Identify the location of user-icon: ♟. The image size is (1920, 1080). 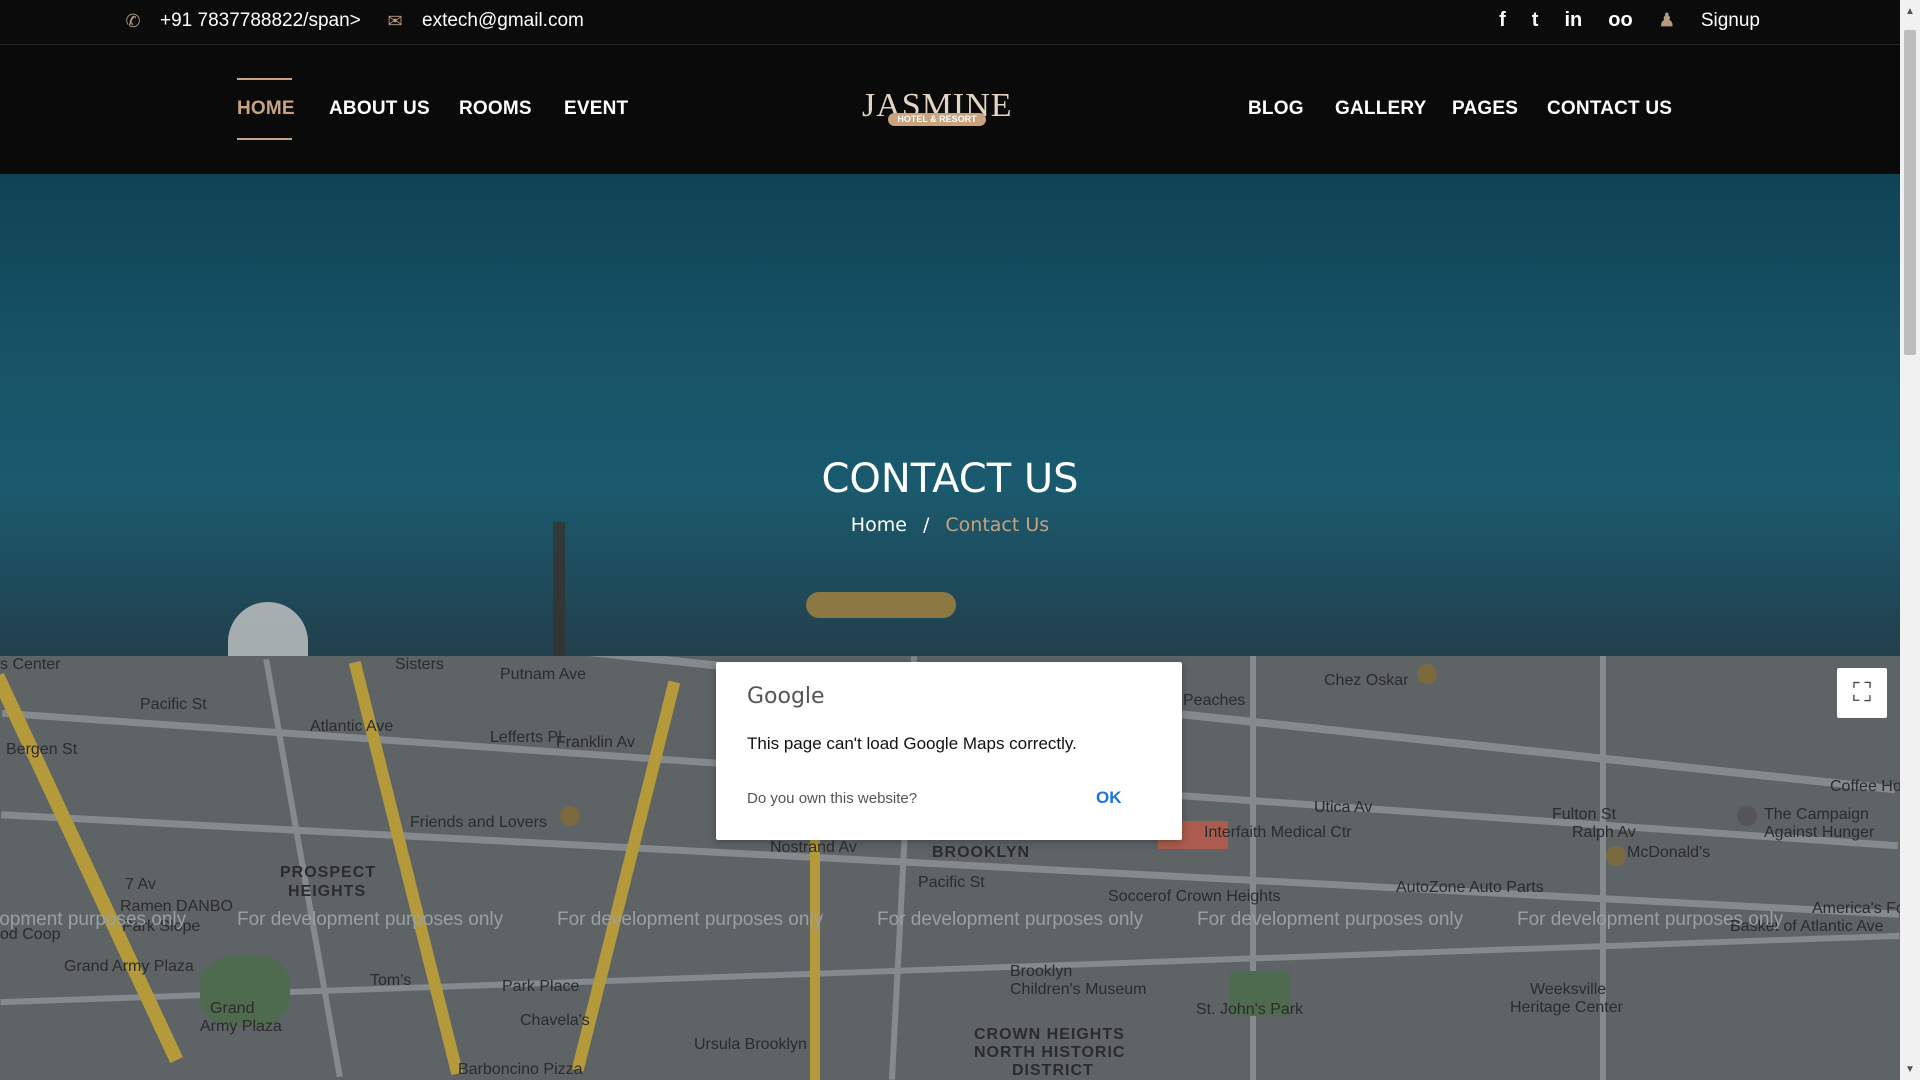
(1666, 20).